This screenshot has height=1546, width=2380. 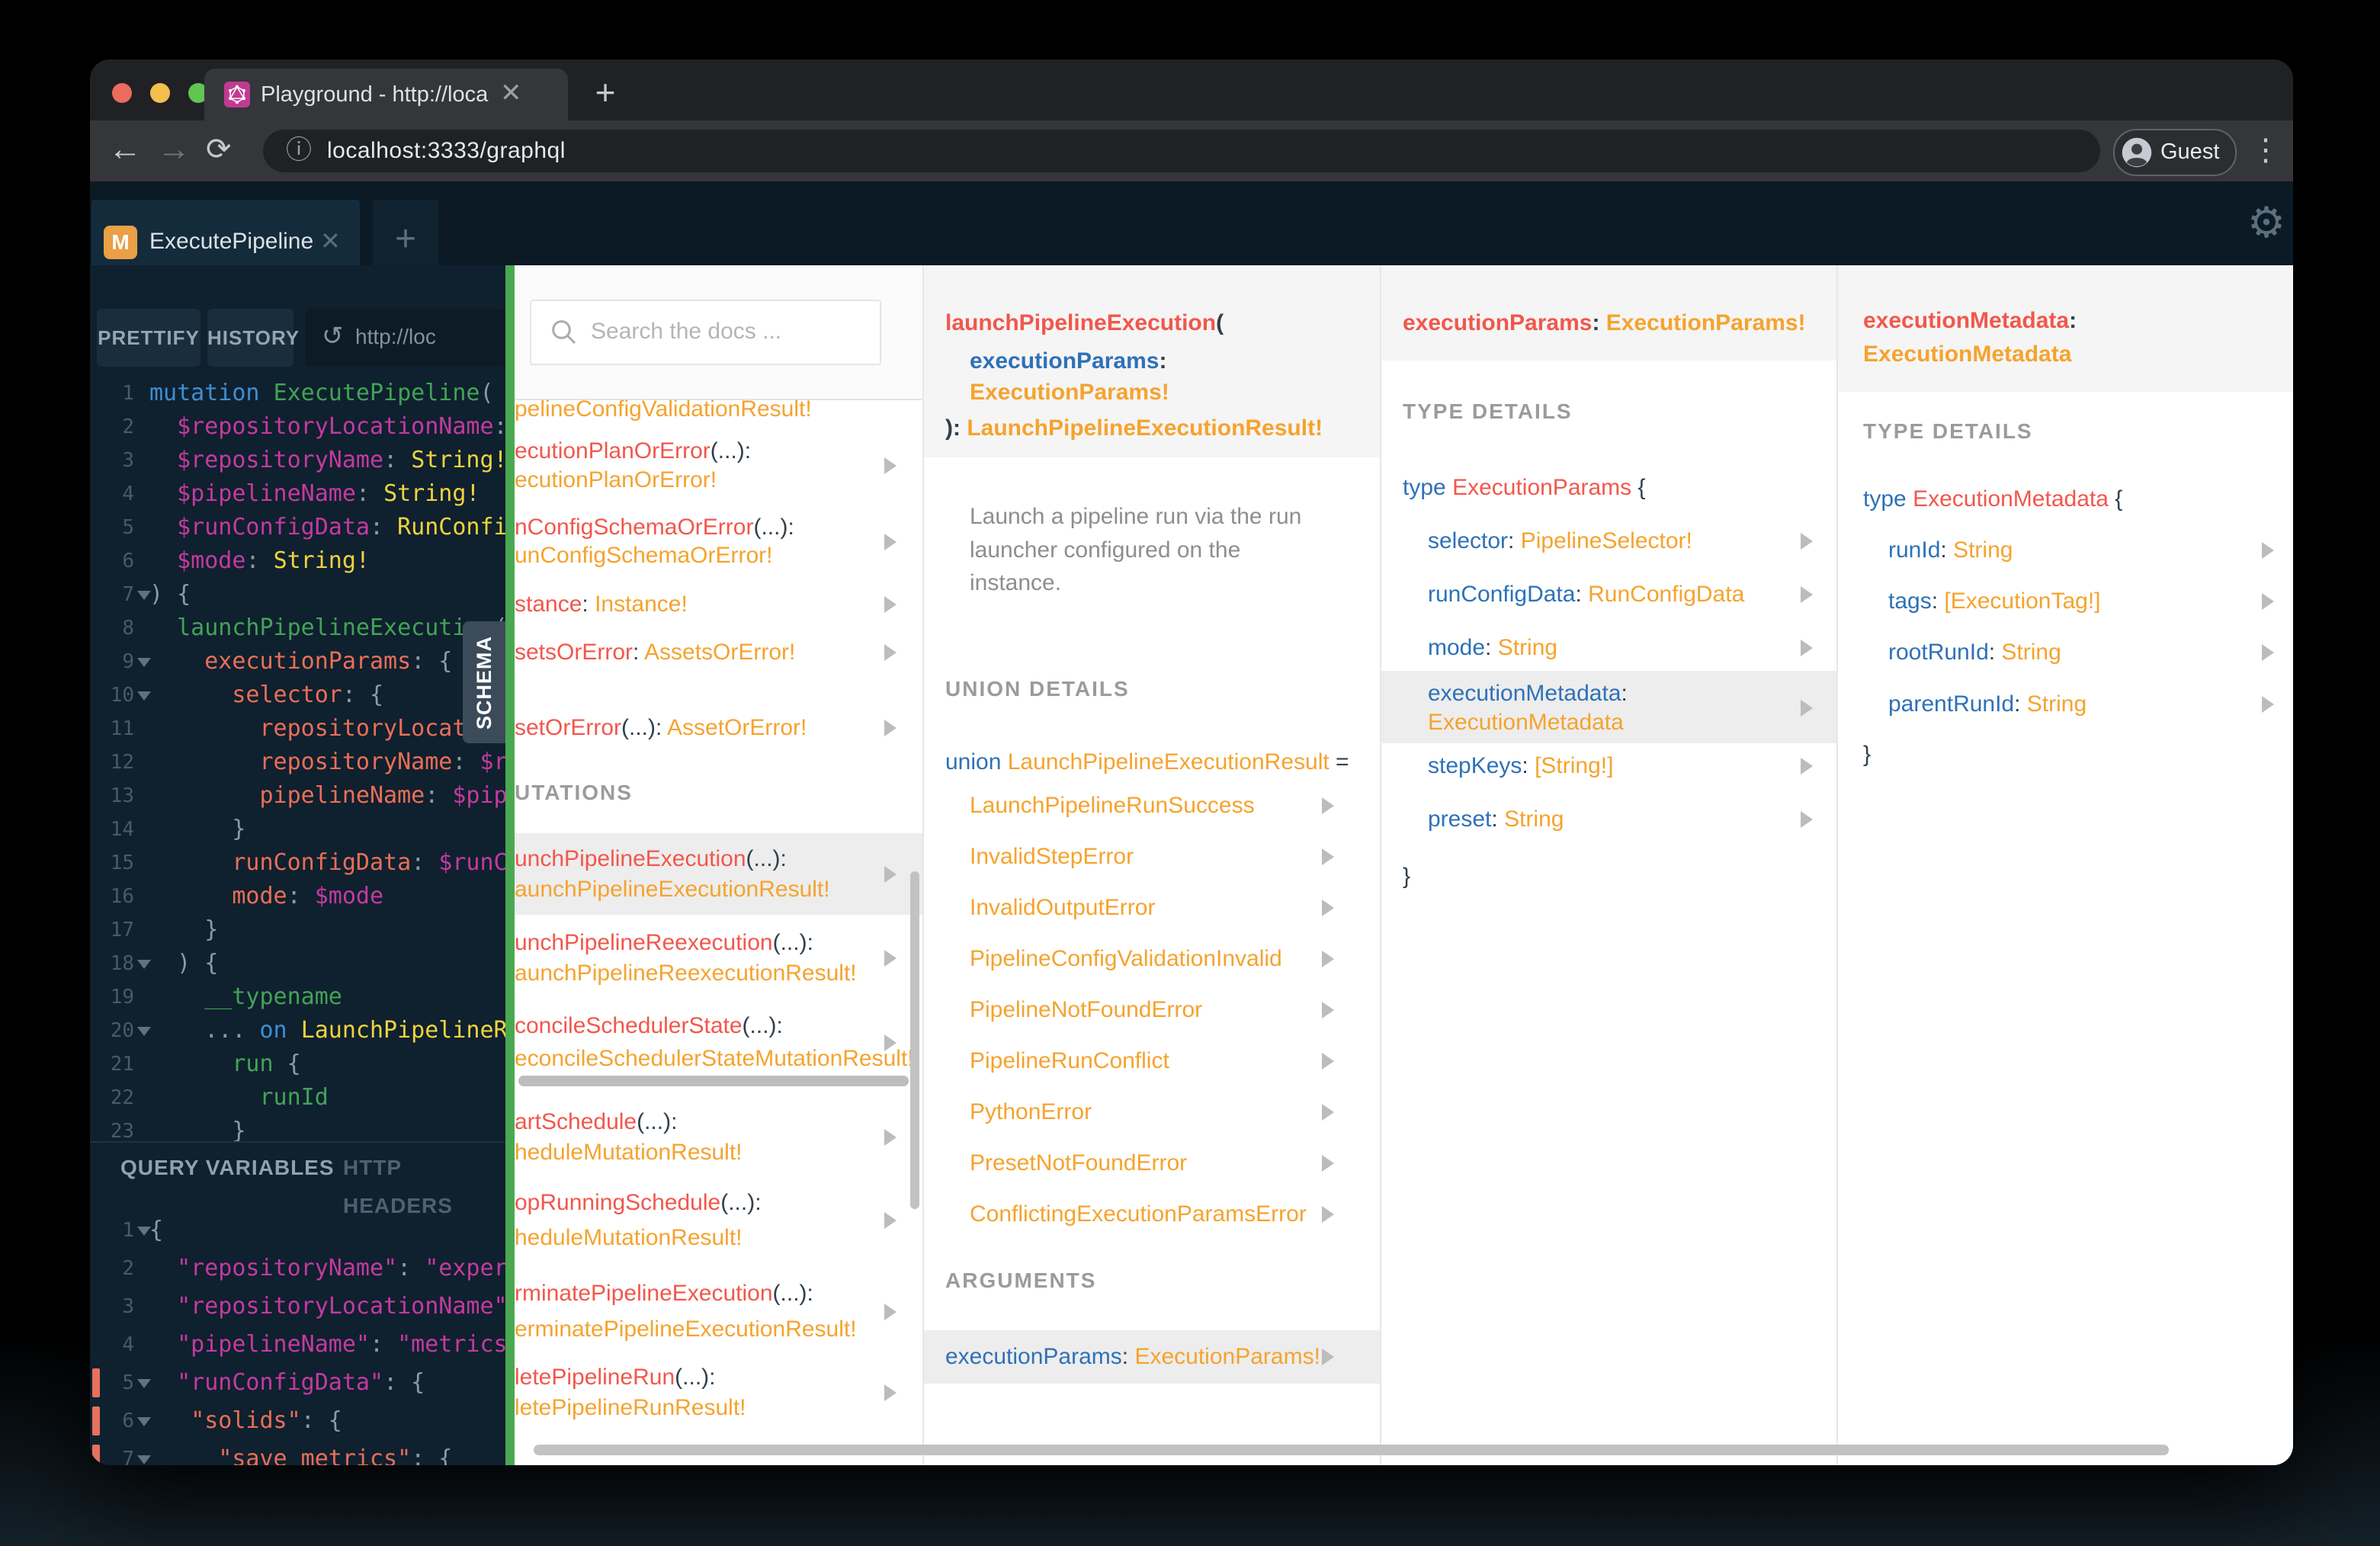 I want to click on docs-search-box, so click(x=705, y=332).